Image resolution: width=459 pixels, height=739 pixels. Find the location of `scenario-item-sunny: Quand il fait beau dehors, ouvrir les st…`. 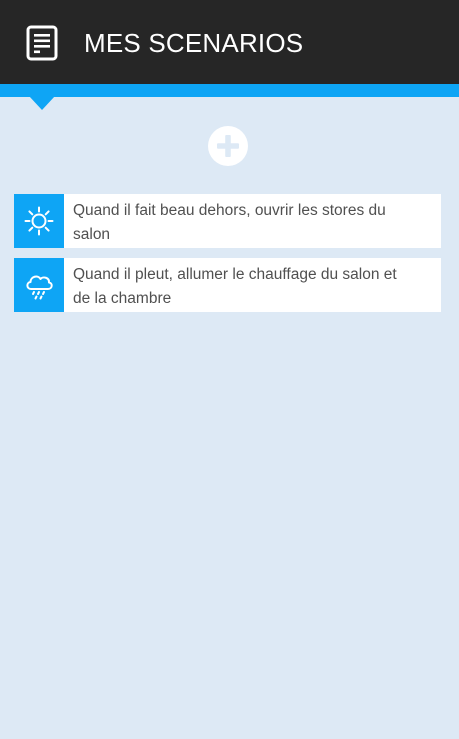

scenario-item-sunny: Quand il fait beau dehors, ouvrir les st… is located at coordinates (227, 221).